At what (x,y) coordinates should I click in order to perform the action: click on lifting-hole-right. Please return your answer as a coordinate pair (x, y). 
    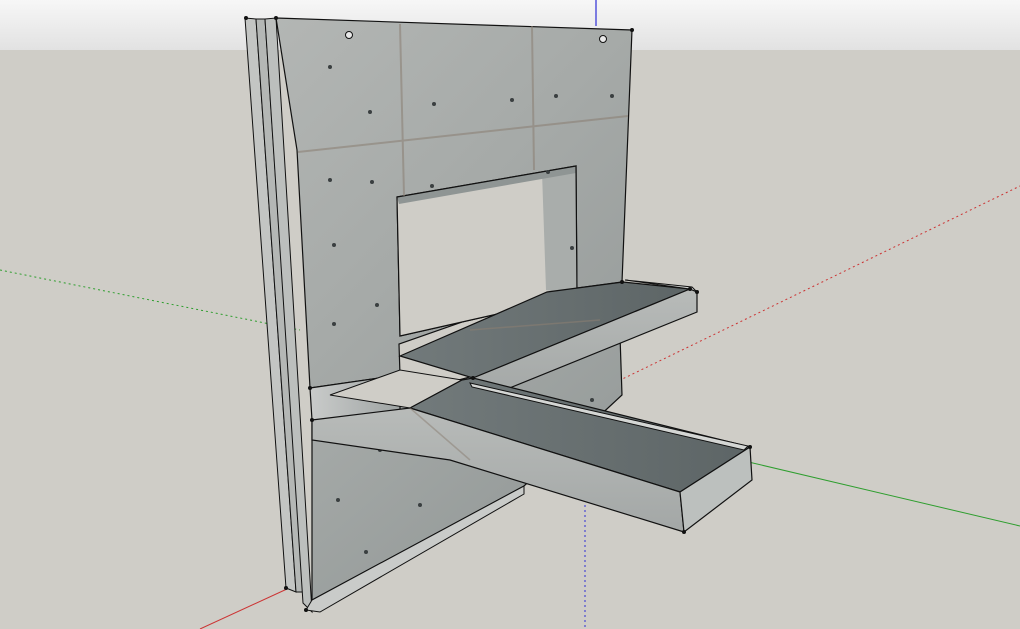
    Looking at the image, I should click on (603, 39).